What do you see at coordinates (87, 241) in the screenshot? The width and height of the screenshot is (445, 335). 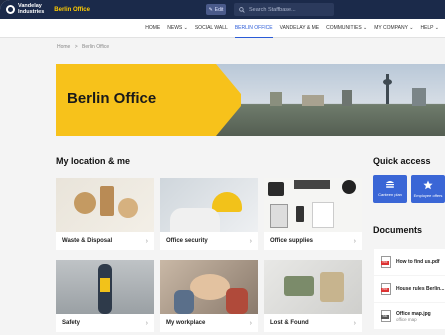 I see `tile-label: Waste & Disposal` at bounding box center [87, 241].